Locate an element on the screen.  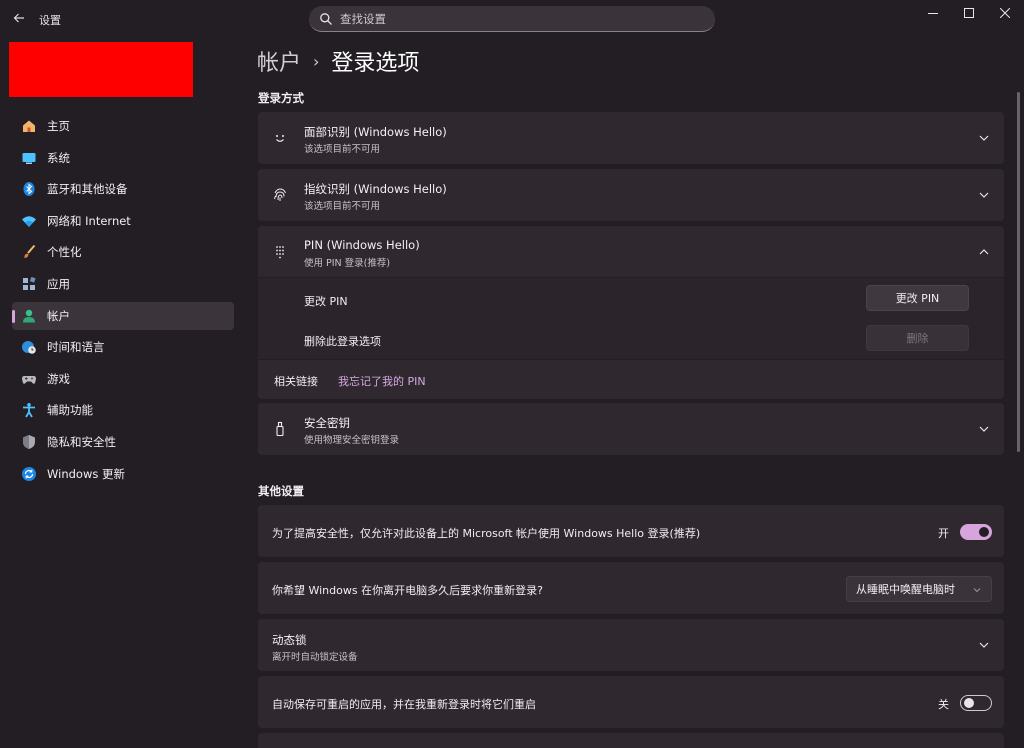
sidebar-item-time-language: 时间和语言 is located at coordinates (123, 347).